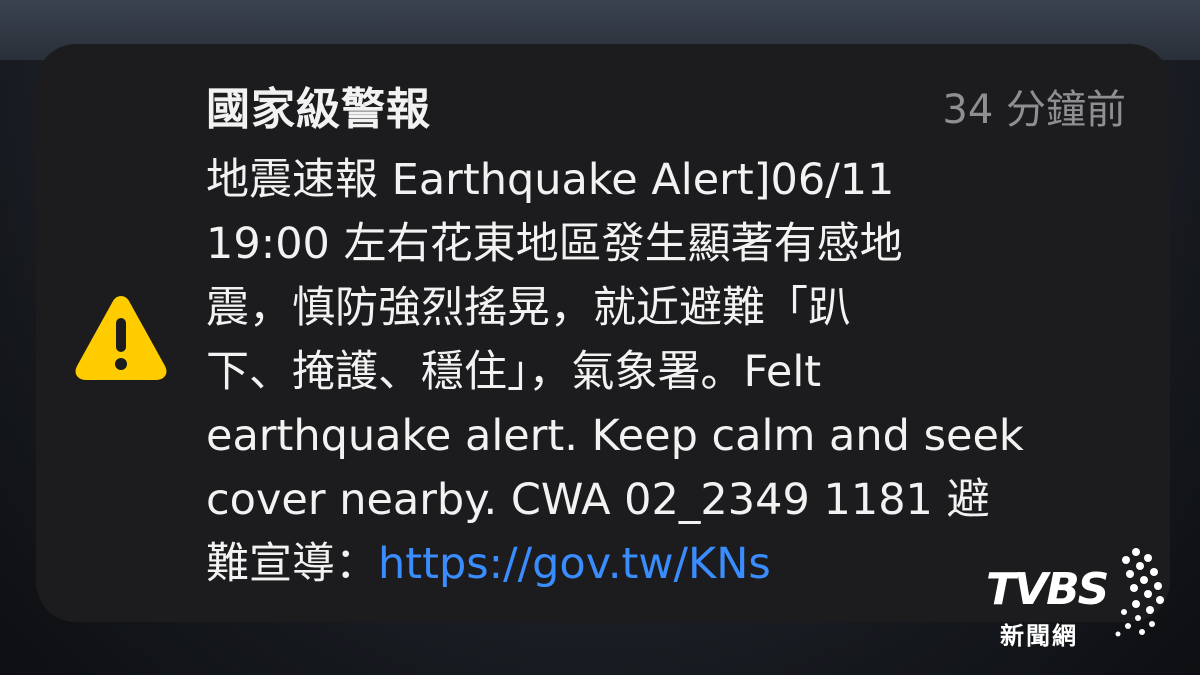 The image size is (1200, 675). I want to click on alert-title: 國家級警報, so click(318, 109).